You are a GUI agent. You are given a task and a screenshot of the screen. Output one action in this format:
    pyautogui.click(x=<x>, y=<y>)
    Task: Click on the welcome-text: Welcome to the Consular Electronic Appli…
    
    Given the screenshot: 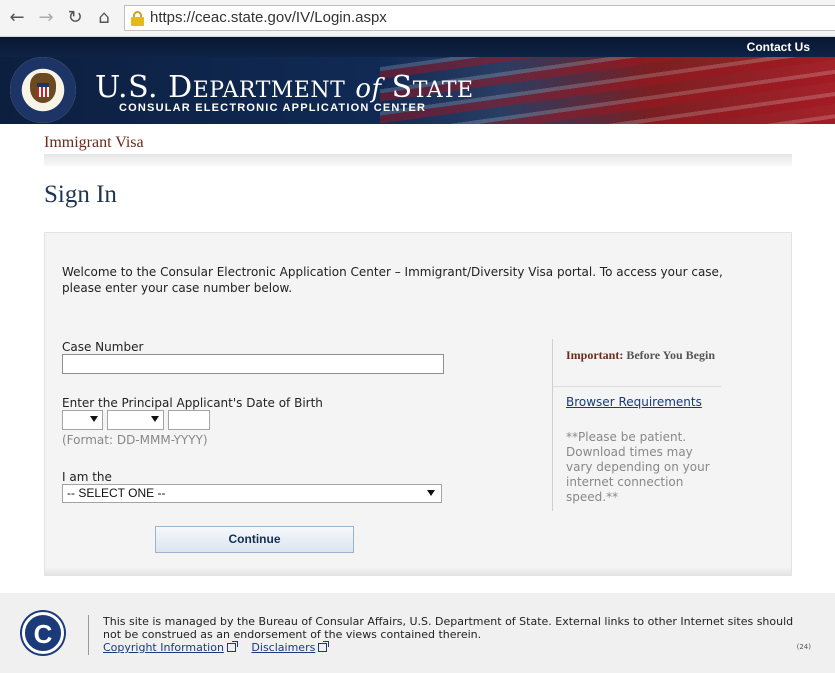 What is the action you would take?
    pyautogui.click(x=392, y=280)
    